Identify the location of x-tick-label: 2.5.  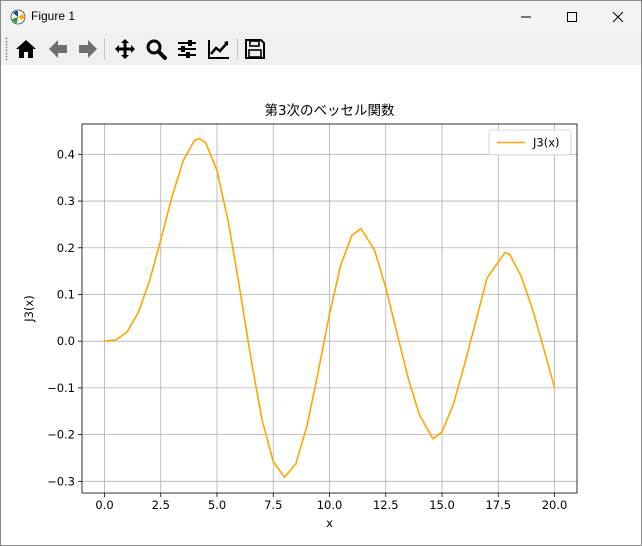
(161, 505).